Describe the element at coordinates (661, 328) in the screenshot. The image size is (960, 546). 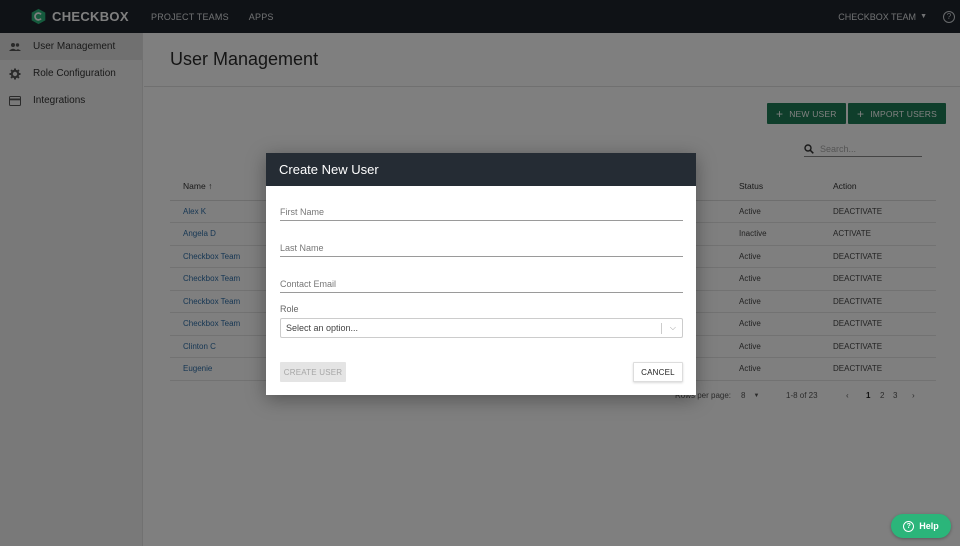
I see `select-separator` at that location.